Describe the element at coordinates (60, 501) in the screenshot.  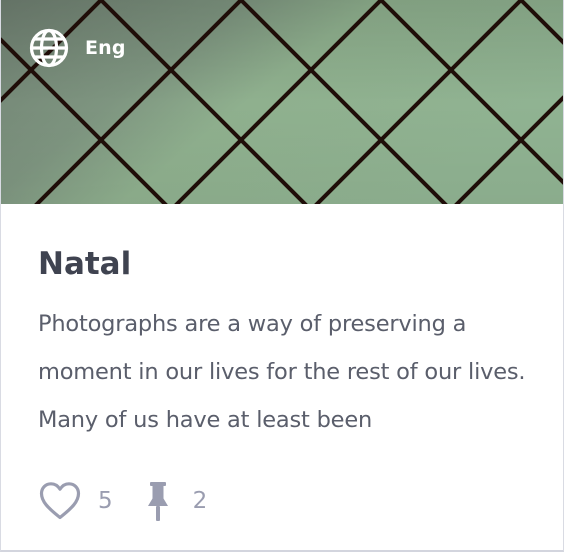
I see `heart-icon` at that location.